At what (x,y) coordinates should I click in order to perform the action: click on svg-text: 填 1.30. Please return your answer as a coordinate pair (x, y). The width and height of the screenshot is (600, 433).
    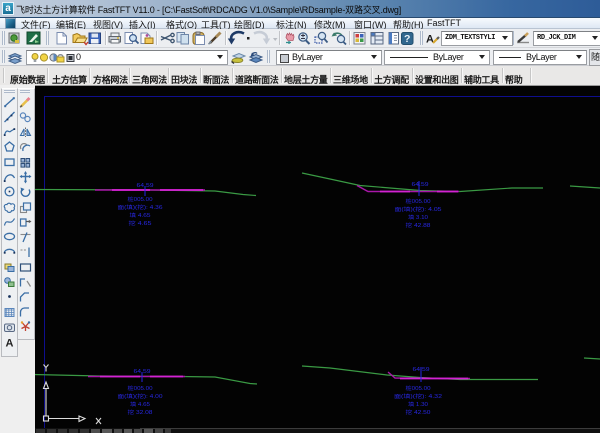
    Looking at the image, I should click on (418, 404).